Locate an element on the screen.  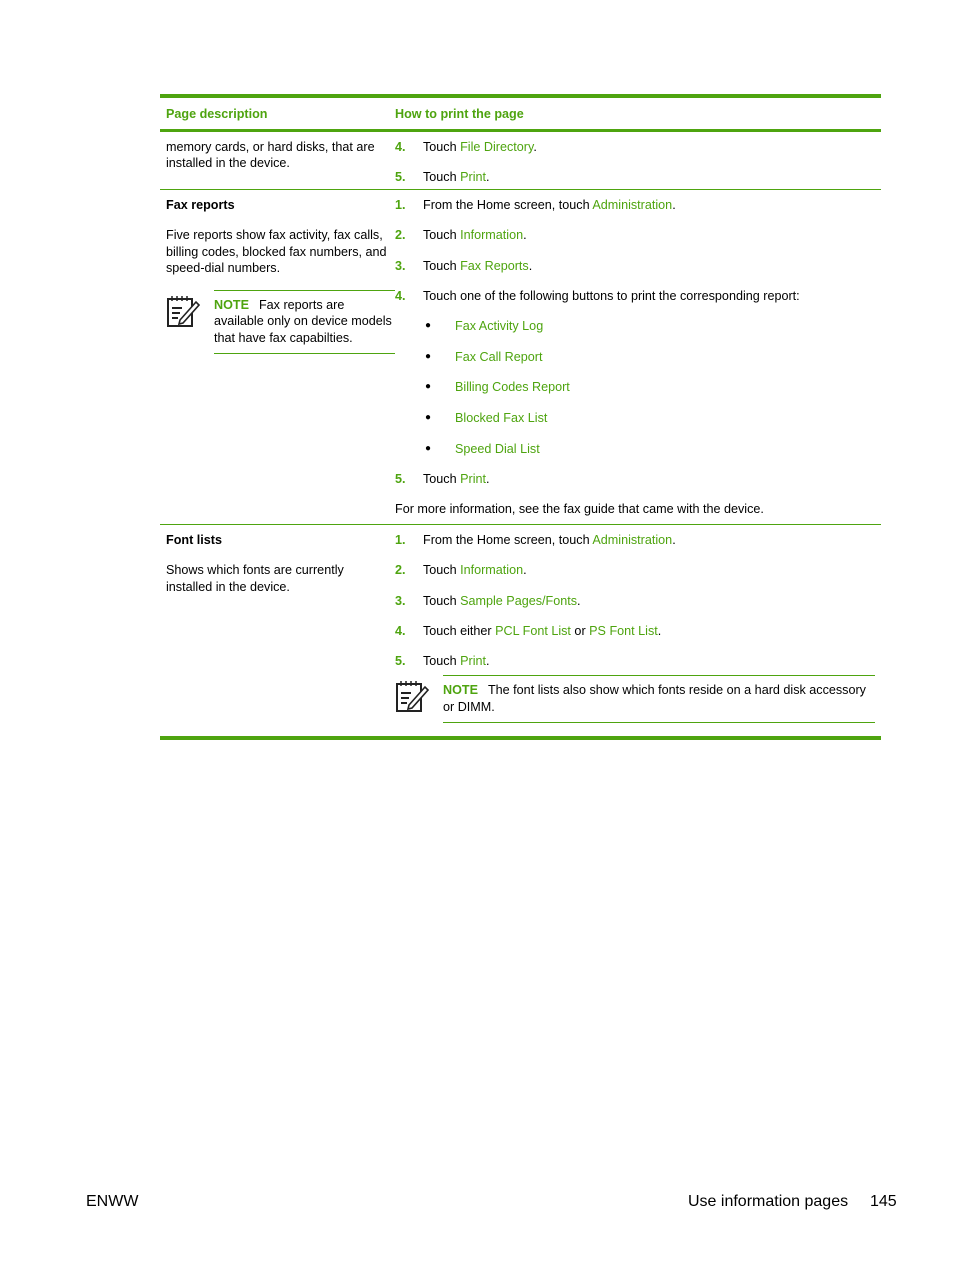
description-title: Font lists is located at coordinates (194, 540).